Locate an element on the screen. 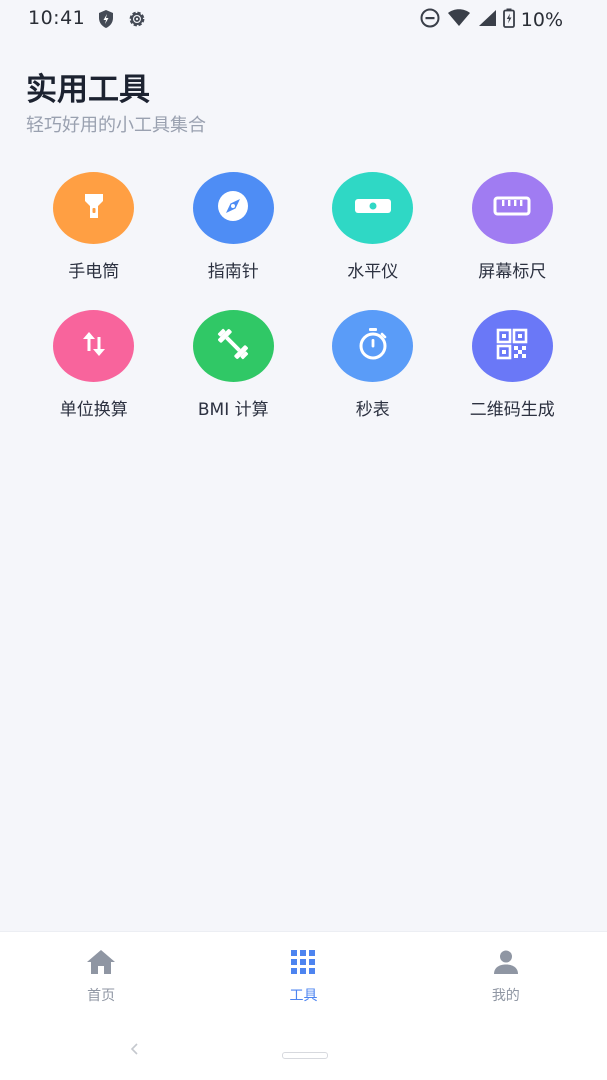 This screenshot has height=1080, width=607. nav-tools: 工具 is located at coordinates (303, 974).